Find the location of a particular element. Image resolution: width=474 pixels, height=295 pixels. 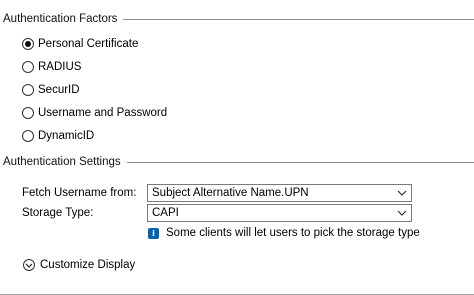

radio-label: RADIUS is located at coordinates (60, 67).